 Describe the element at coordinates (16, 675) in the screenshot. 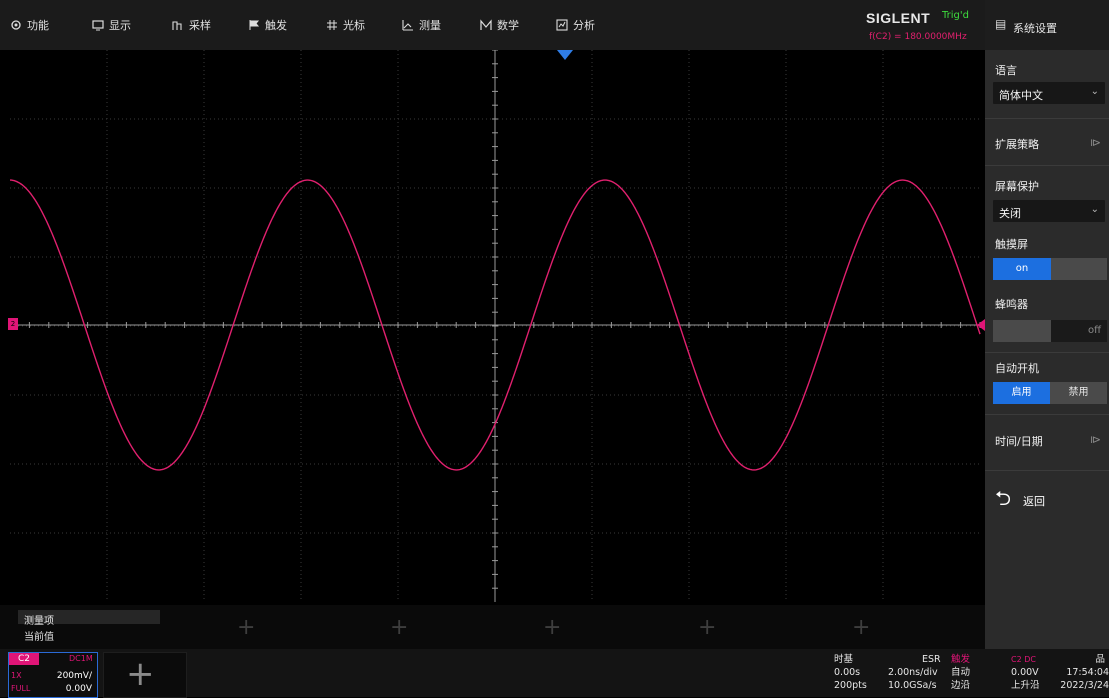

I see `probe-ratio: 1X` at that location.